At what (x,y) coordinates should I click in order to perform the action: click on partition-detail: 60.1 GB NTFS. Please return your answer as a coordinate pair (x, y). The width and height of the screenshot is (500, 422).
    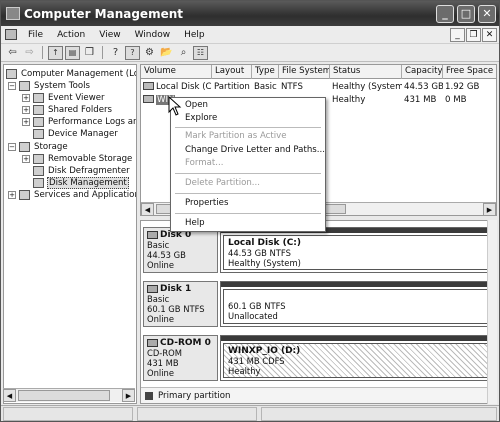
    Looking at the image, I should click on (257, 306).